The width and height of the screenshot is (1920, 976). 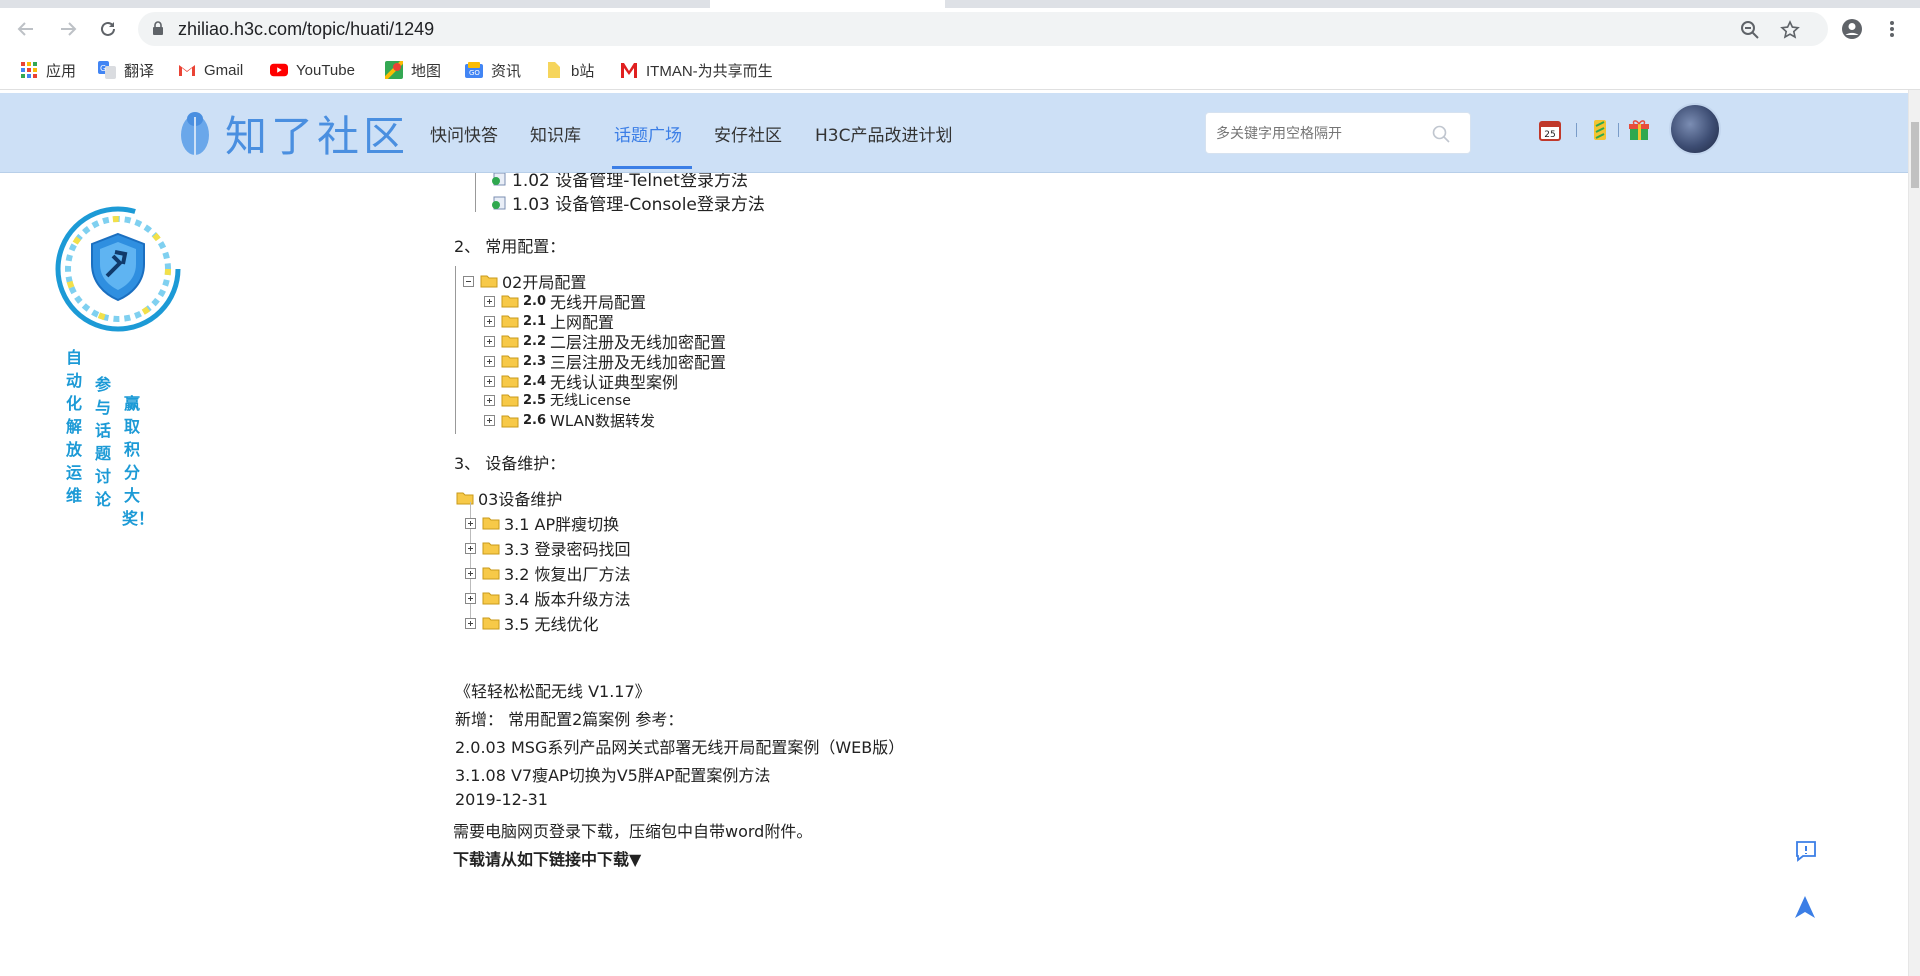 I want to click on site-search, so click(x=1338, y=133).